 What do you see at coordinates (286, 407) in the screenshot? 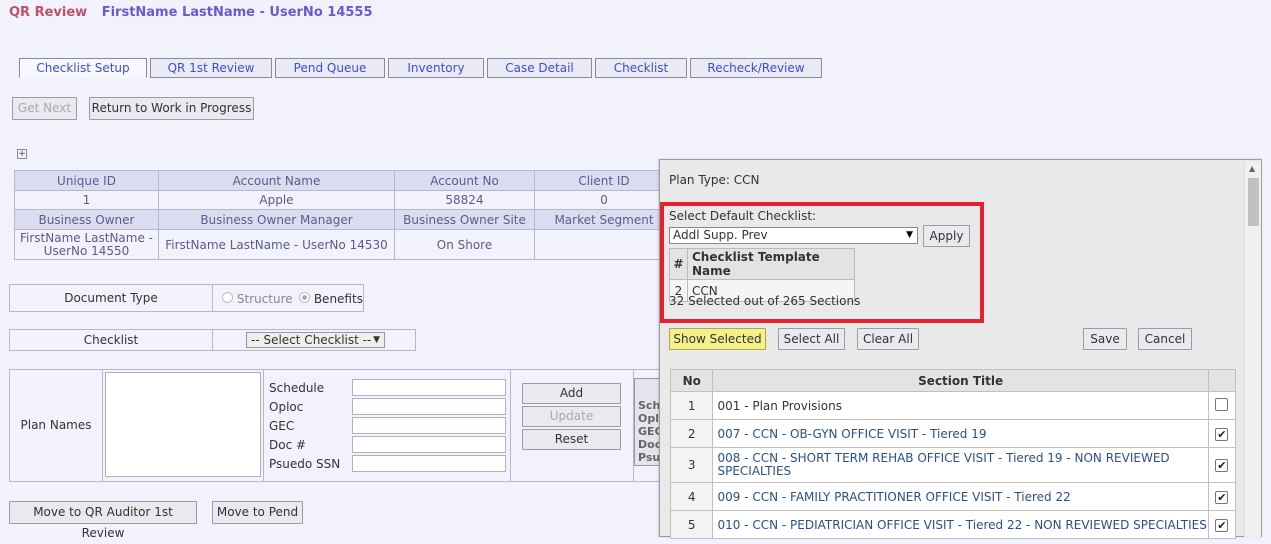
I see `oploc-label: Oploc` at bounding box center [286, 407].